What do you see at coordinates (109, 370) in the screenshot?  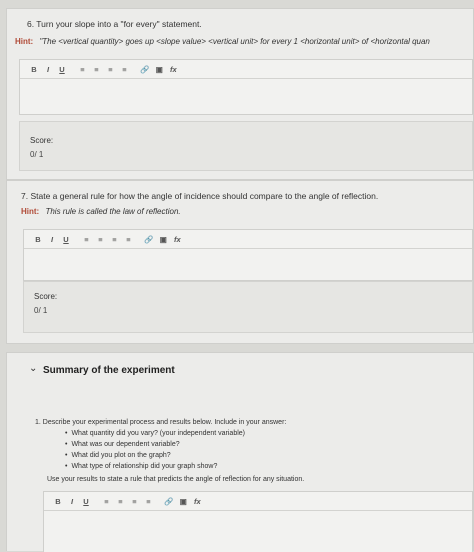 I see `summary-title: Summary of the experiment` at bounding box center [109, 370].